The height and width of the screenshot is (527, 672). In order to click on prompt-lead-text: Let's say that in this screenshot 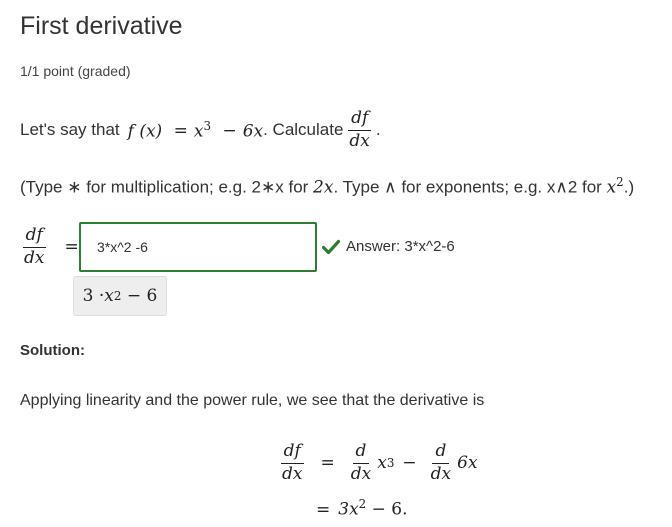, I will do `click(70, 129)`.